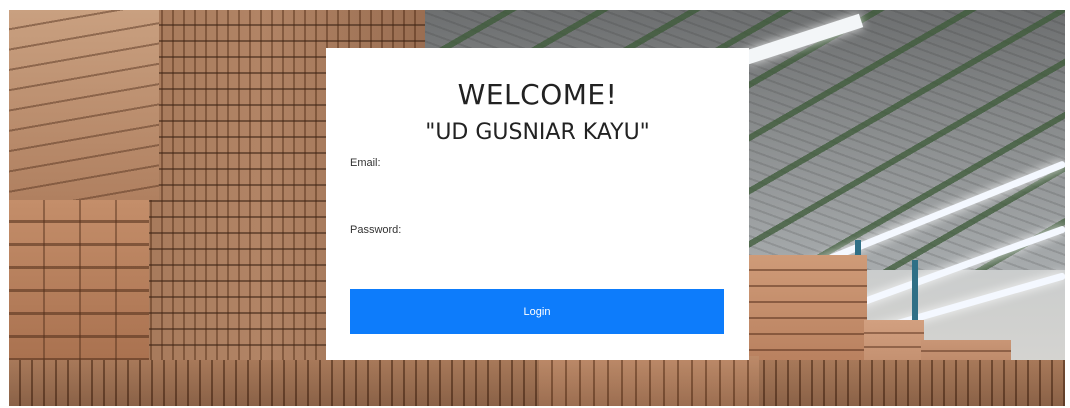  What do you see at coordinates (537, 311) in the screenshot?
I see `login-button: Login` at bounding box center [537, 311].